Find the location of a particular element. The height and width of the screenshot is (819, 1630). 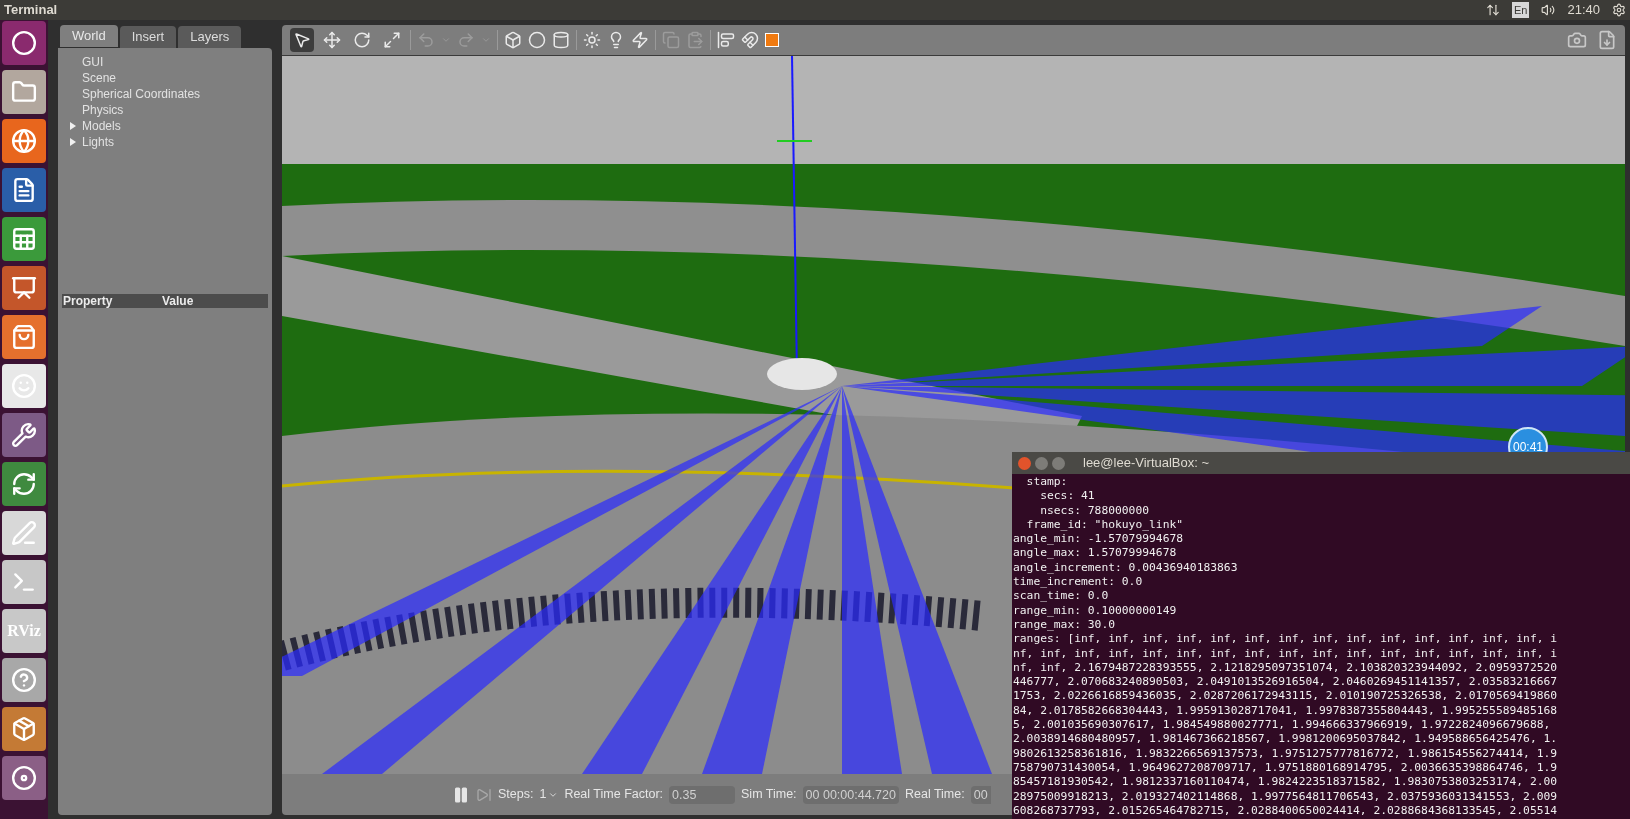

terminal-line: 84, 2.0178582668304443, 1.995913028717041, 1.9978387355804443, 1.995255589485168 is located at coordinates (1285, 711).